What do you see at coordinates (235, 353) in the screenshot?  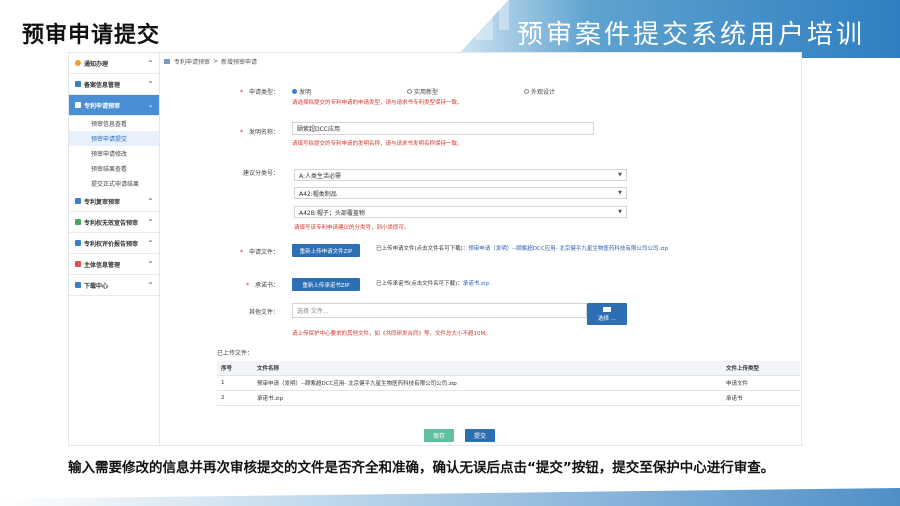 I see `uploaded-files-label: 已上传文件：` at bounding box center [235, 353].